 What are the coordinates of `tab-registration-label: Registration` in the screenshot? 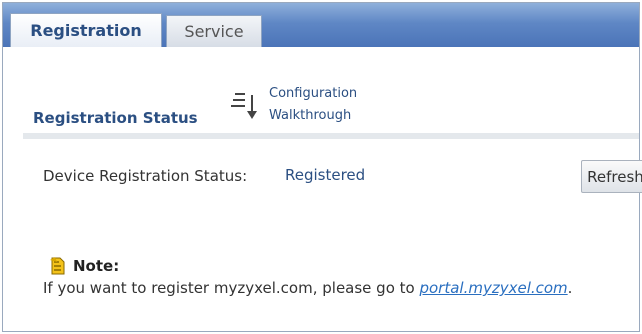 It's located at (86, 30).